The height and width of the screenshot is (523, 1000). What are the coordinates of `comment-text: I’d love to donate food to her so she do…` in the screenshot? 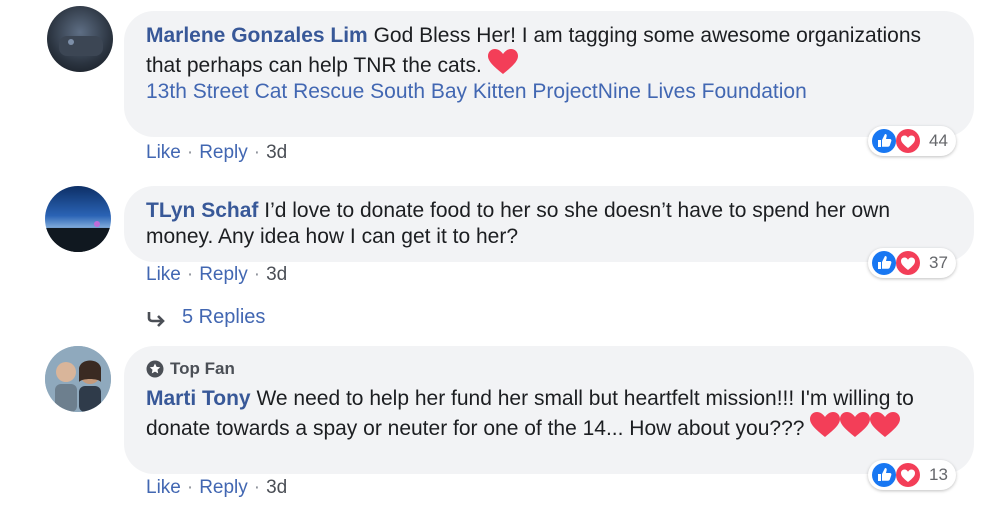 It's located at (518, 223).